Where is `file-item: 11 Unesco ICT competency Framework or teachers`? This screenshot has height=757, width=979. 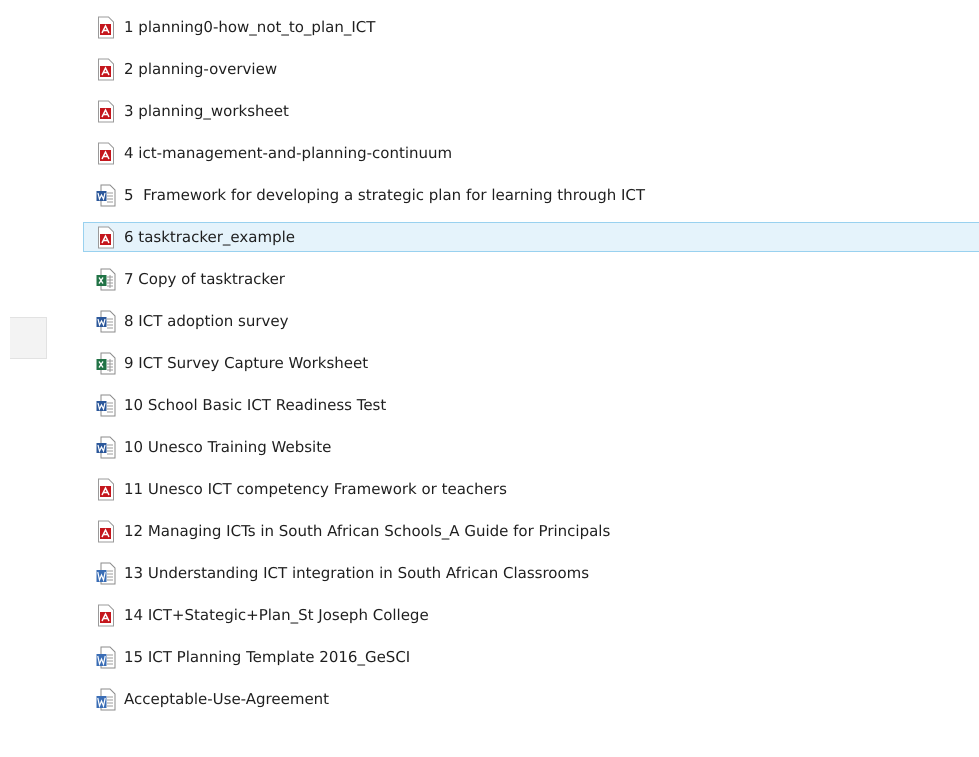 file-item: 11 Unesco ICT competency Framework or teachers is located at coordinates (531, 489).